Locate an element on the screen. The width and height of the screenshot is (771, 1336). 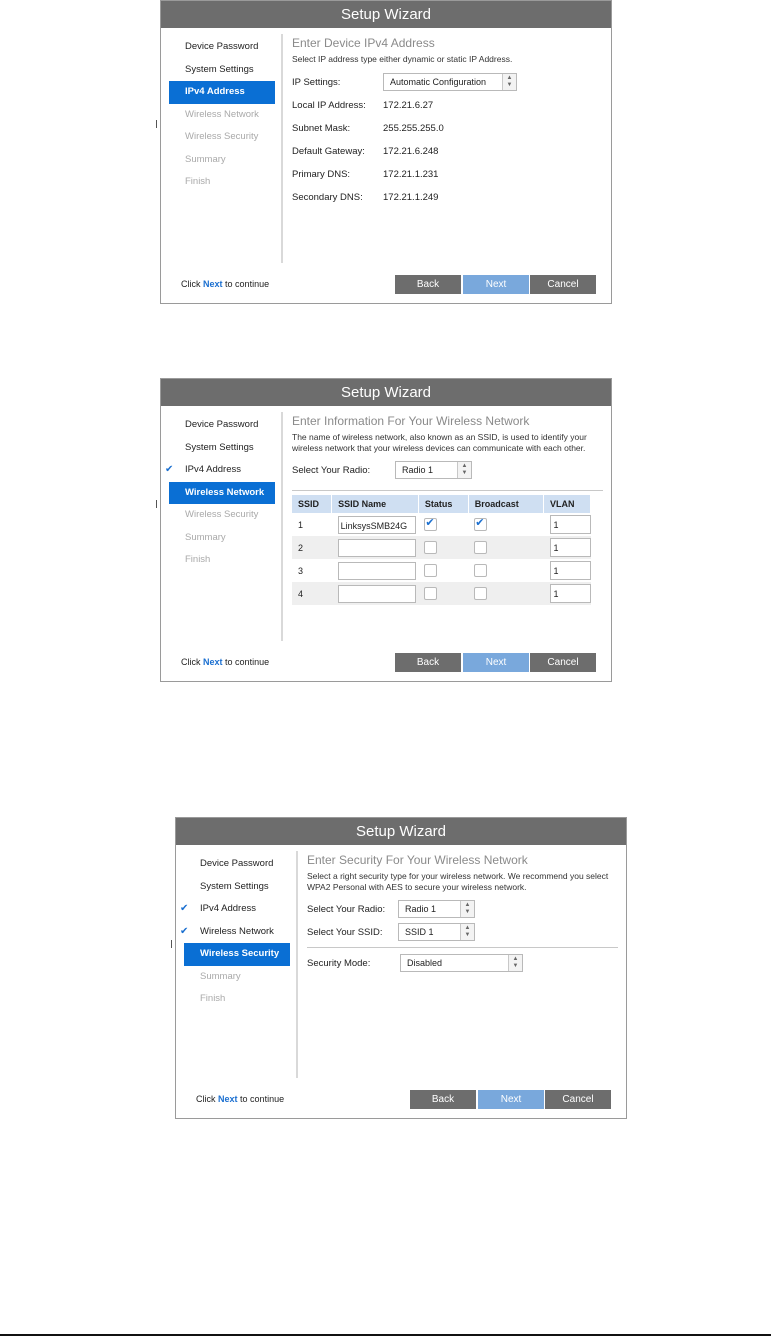
ssid-select: SSID 1 ▲ ▼ is located at coordinates (436, 932).